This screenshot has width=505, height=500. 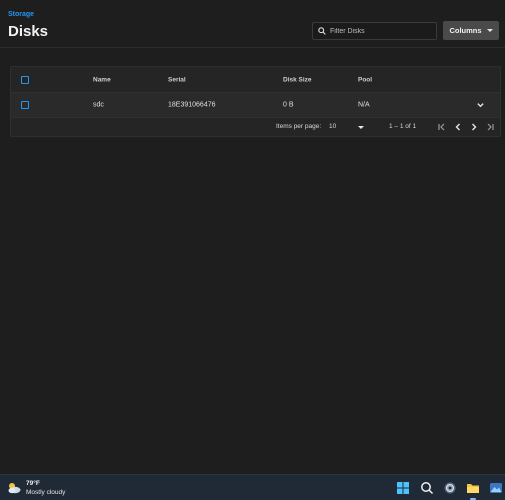 I want to click on column-header-disk-size: Disk Size, so click(x=297, y=79).